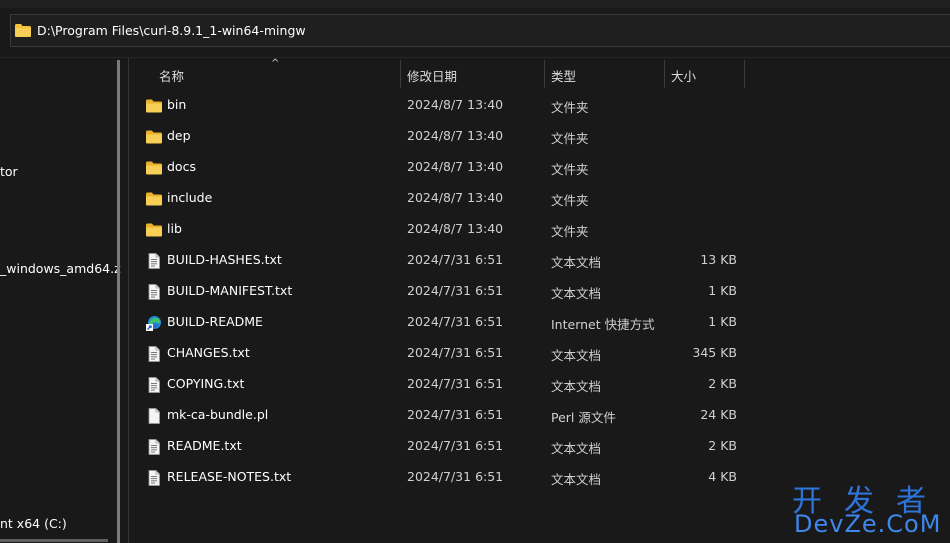 The width and height of the screenshot is (950, 543). What do you see at coordinates (539, 291) in the screenshot?
I see `file-row: BUILD-MANIFEST.txt 2024/7/31 6:51 文本文档 1 KB` at bounding box center [539, 291].